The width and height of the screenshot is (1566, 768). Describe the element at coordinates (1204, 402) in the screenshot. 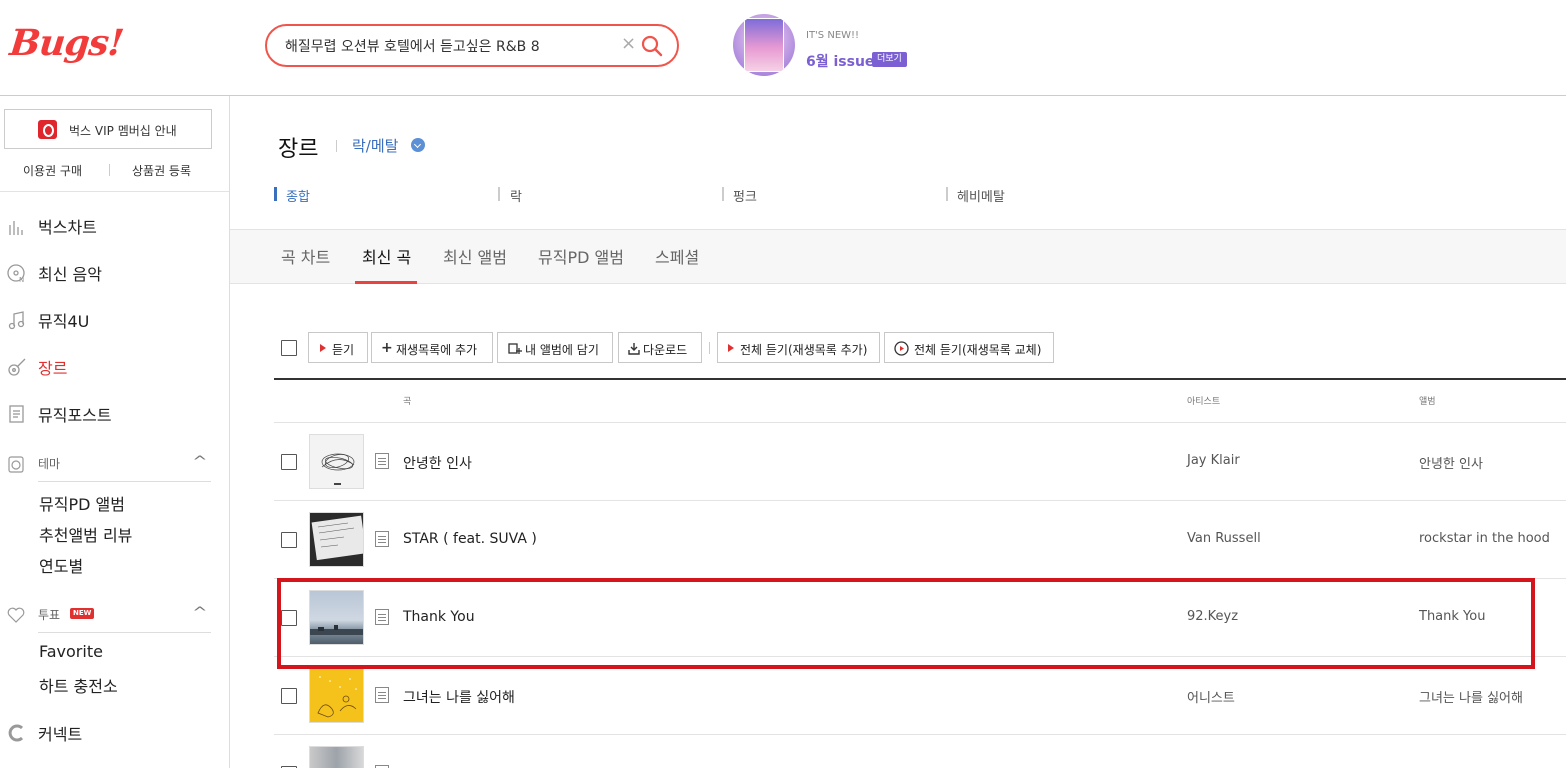

I see `column-header-artist: 아티스트` at that location.